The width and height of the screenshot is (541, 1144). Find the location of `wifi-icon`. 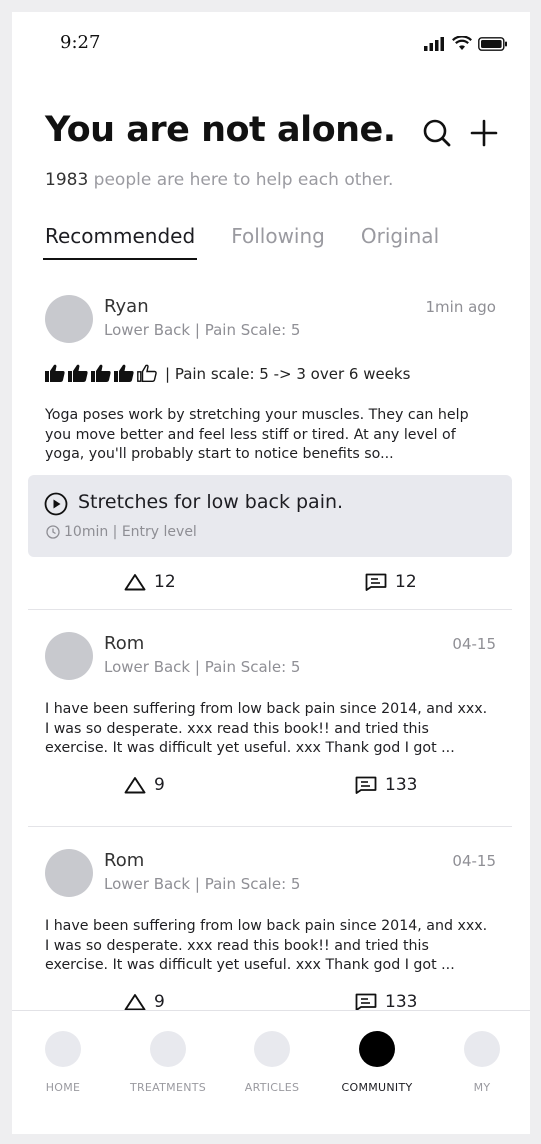

wifi-icon is located at coordinates (462, 43).